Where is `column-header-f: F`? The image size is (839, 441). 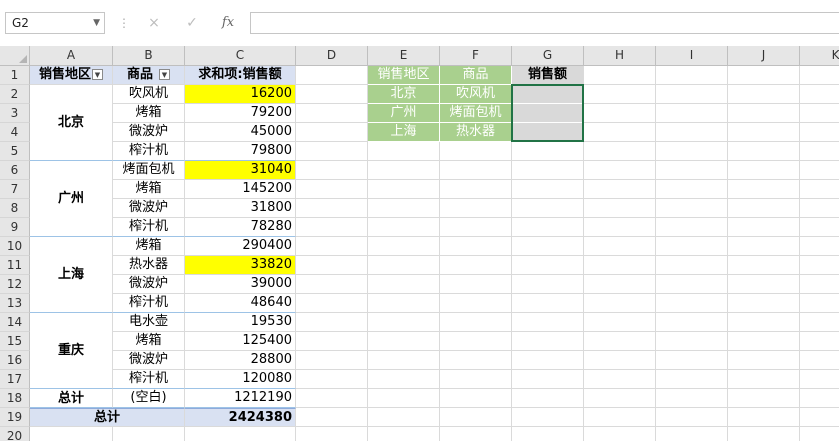
column-header-f: F is located at coordinates (476, 56).